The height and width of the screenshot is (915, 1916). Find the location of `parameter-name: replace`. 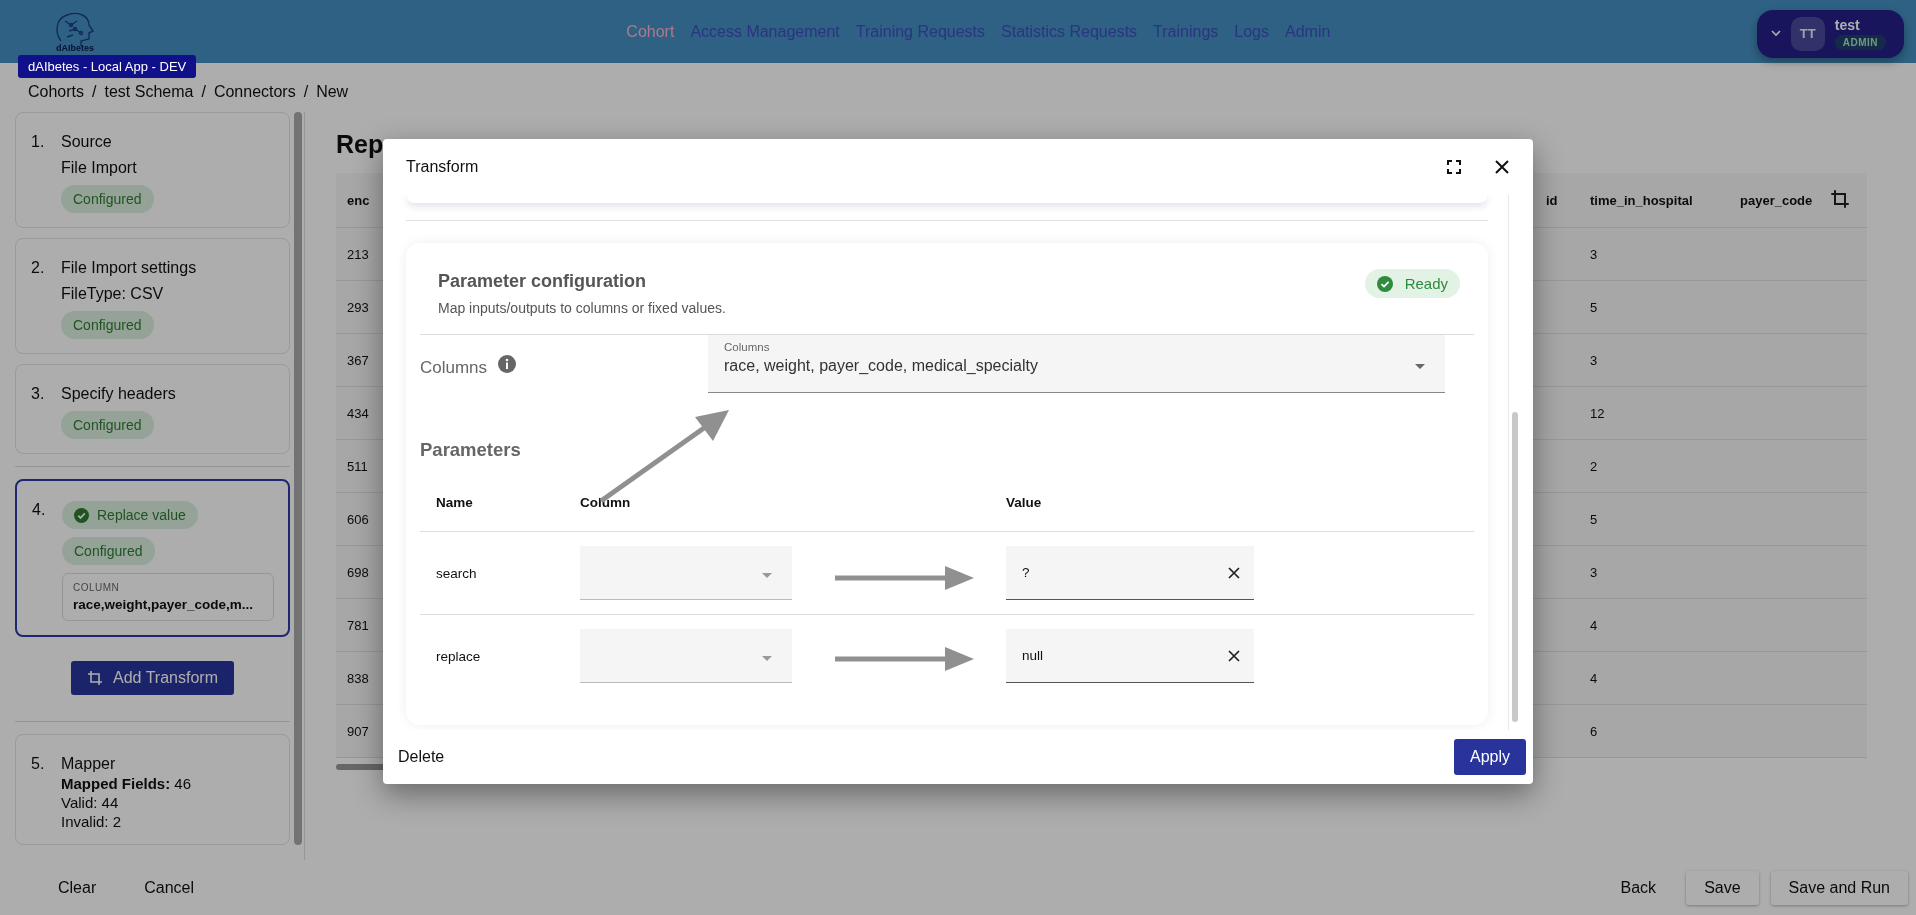

parameter-name: replace is located at coordinates (458, 656).